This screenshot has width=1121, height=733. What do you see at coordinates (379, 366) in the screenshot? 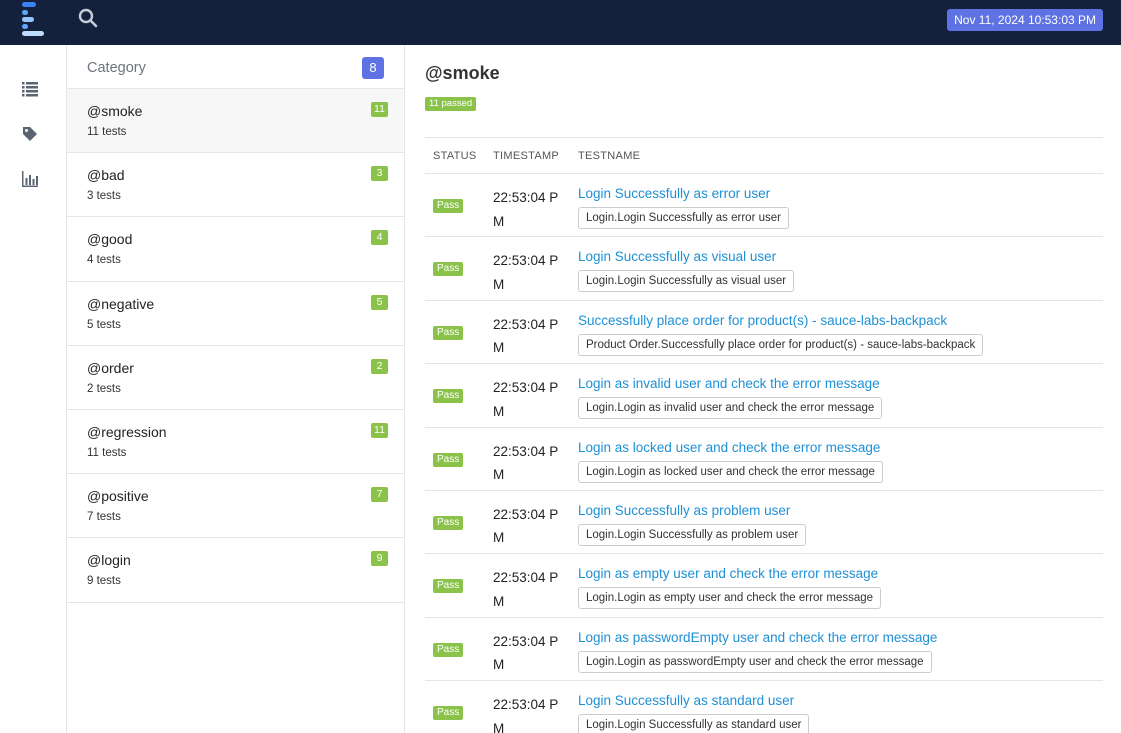
I see `category-pass-badge: 2` at bounding box center [379, 366].